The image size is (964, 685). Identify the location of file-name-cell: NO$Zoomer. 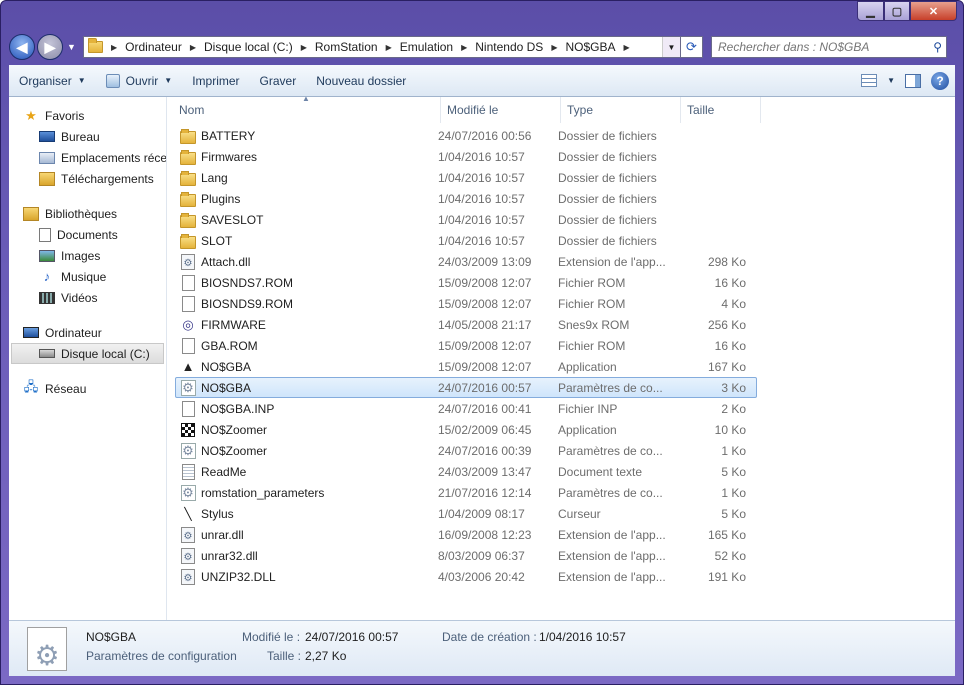
(305, 430).